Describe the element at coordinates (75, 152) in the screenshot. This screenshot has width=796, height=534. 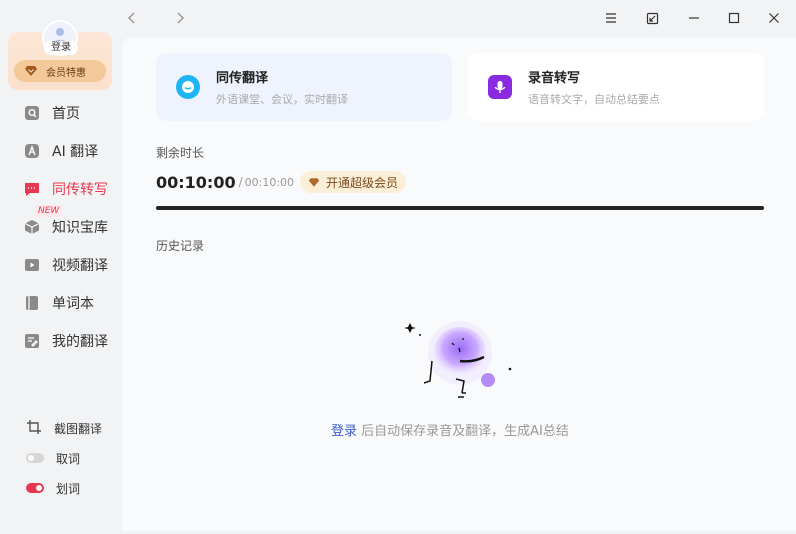
I see `sidebar-item-label: AI 翻译` at that location.